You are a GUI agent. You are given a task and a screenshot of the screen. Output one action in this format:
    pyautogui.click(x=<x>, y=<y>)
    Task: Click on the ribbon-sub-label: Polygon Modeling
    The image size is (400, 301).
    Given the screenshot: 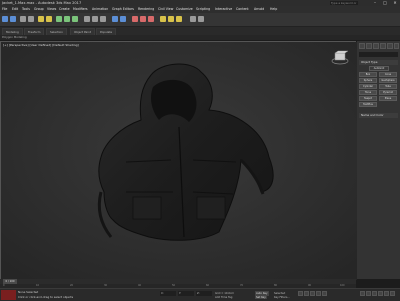 What is the action you would take?
    pyautogui.click(x=14, y=37)
    